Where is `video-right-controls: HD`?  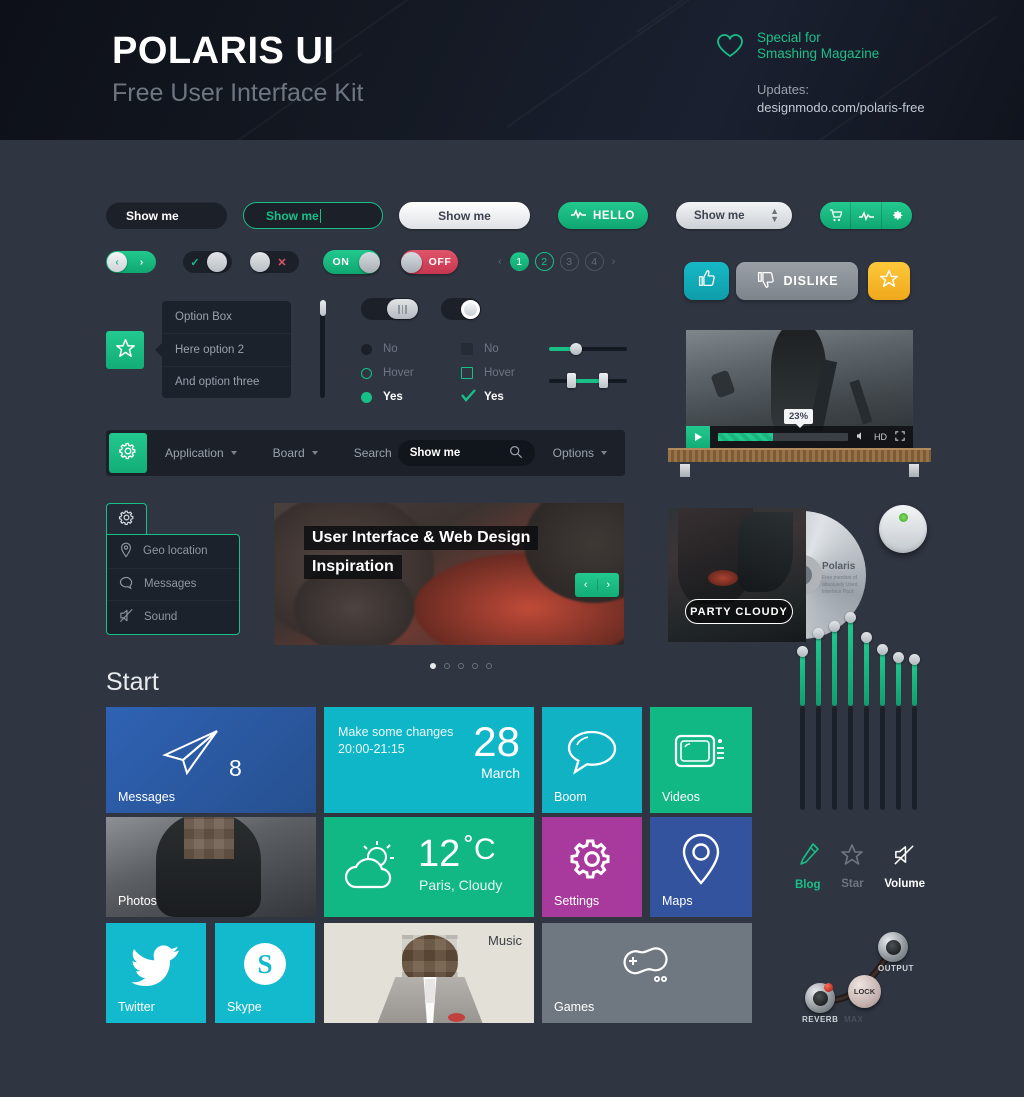
video-right-controls: HD is located at coordinates (884, 437).